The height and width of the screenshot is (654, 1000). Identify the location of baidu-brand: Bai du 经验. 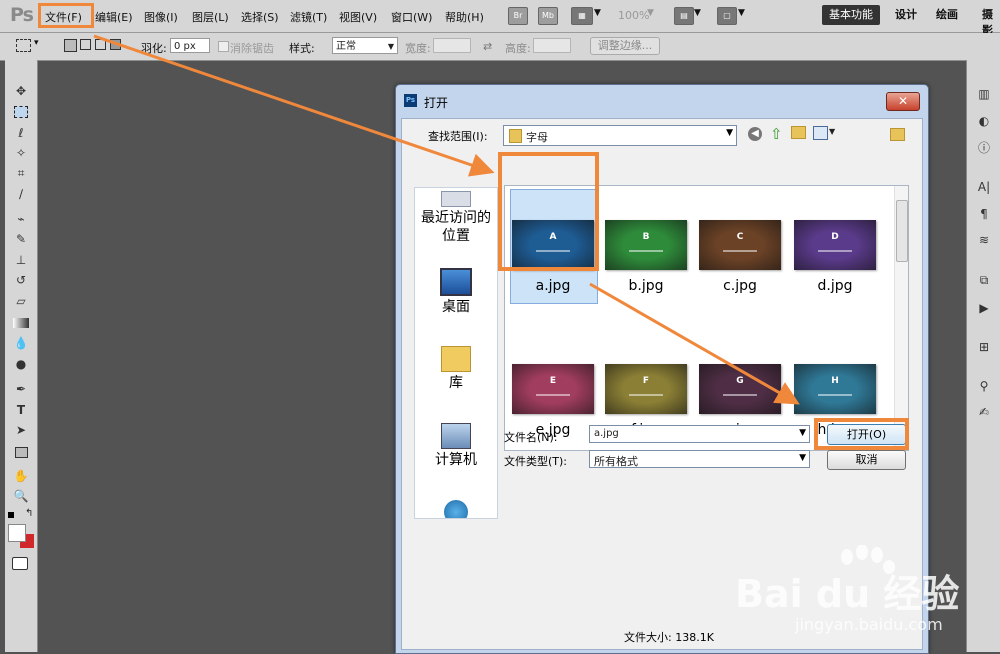
(847, 594).